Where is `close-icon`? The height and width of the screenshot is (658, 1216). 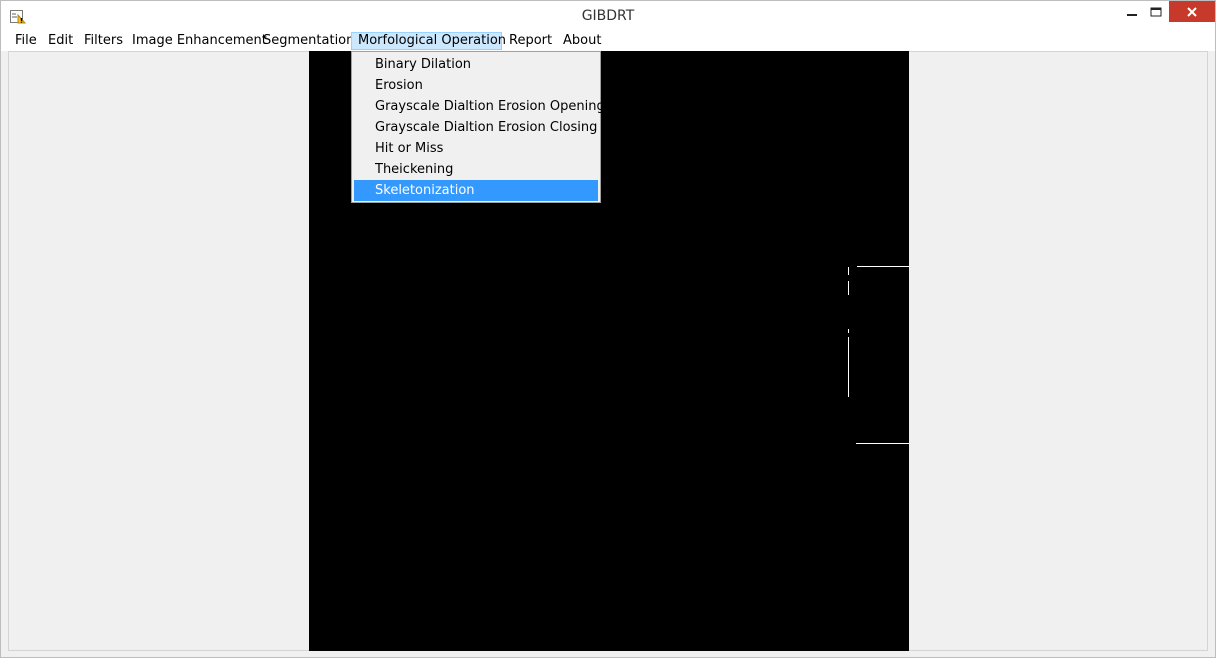 close-icon is located at coordinates (1192, 11).